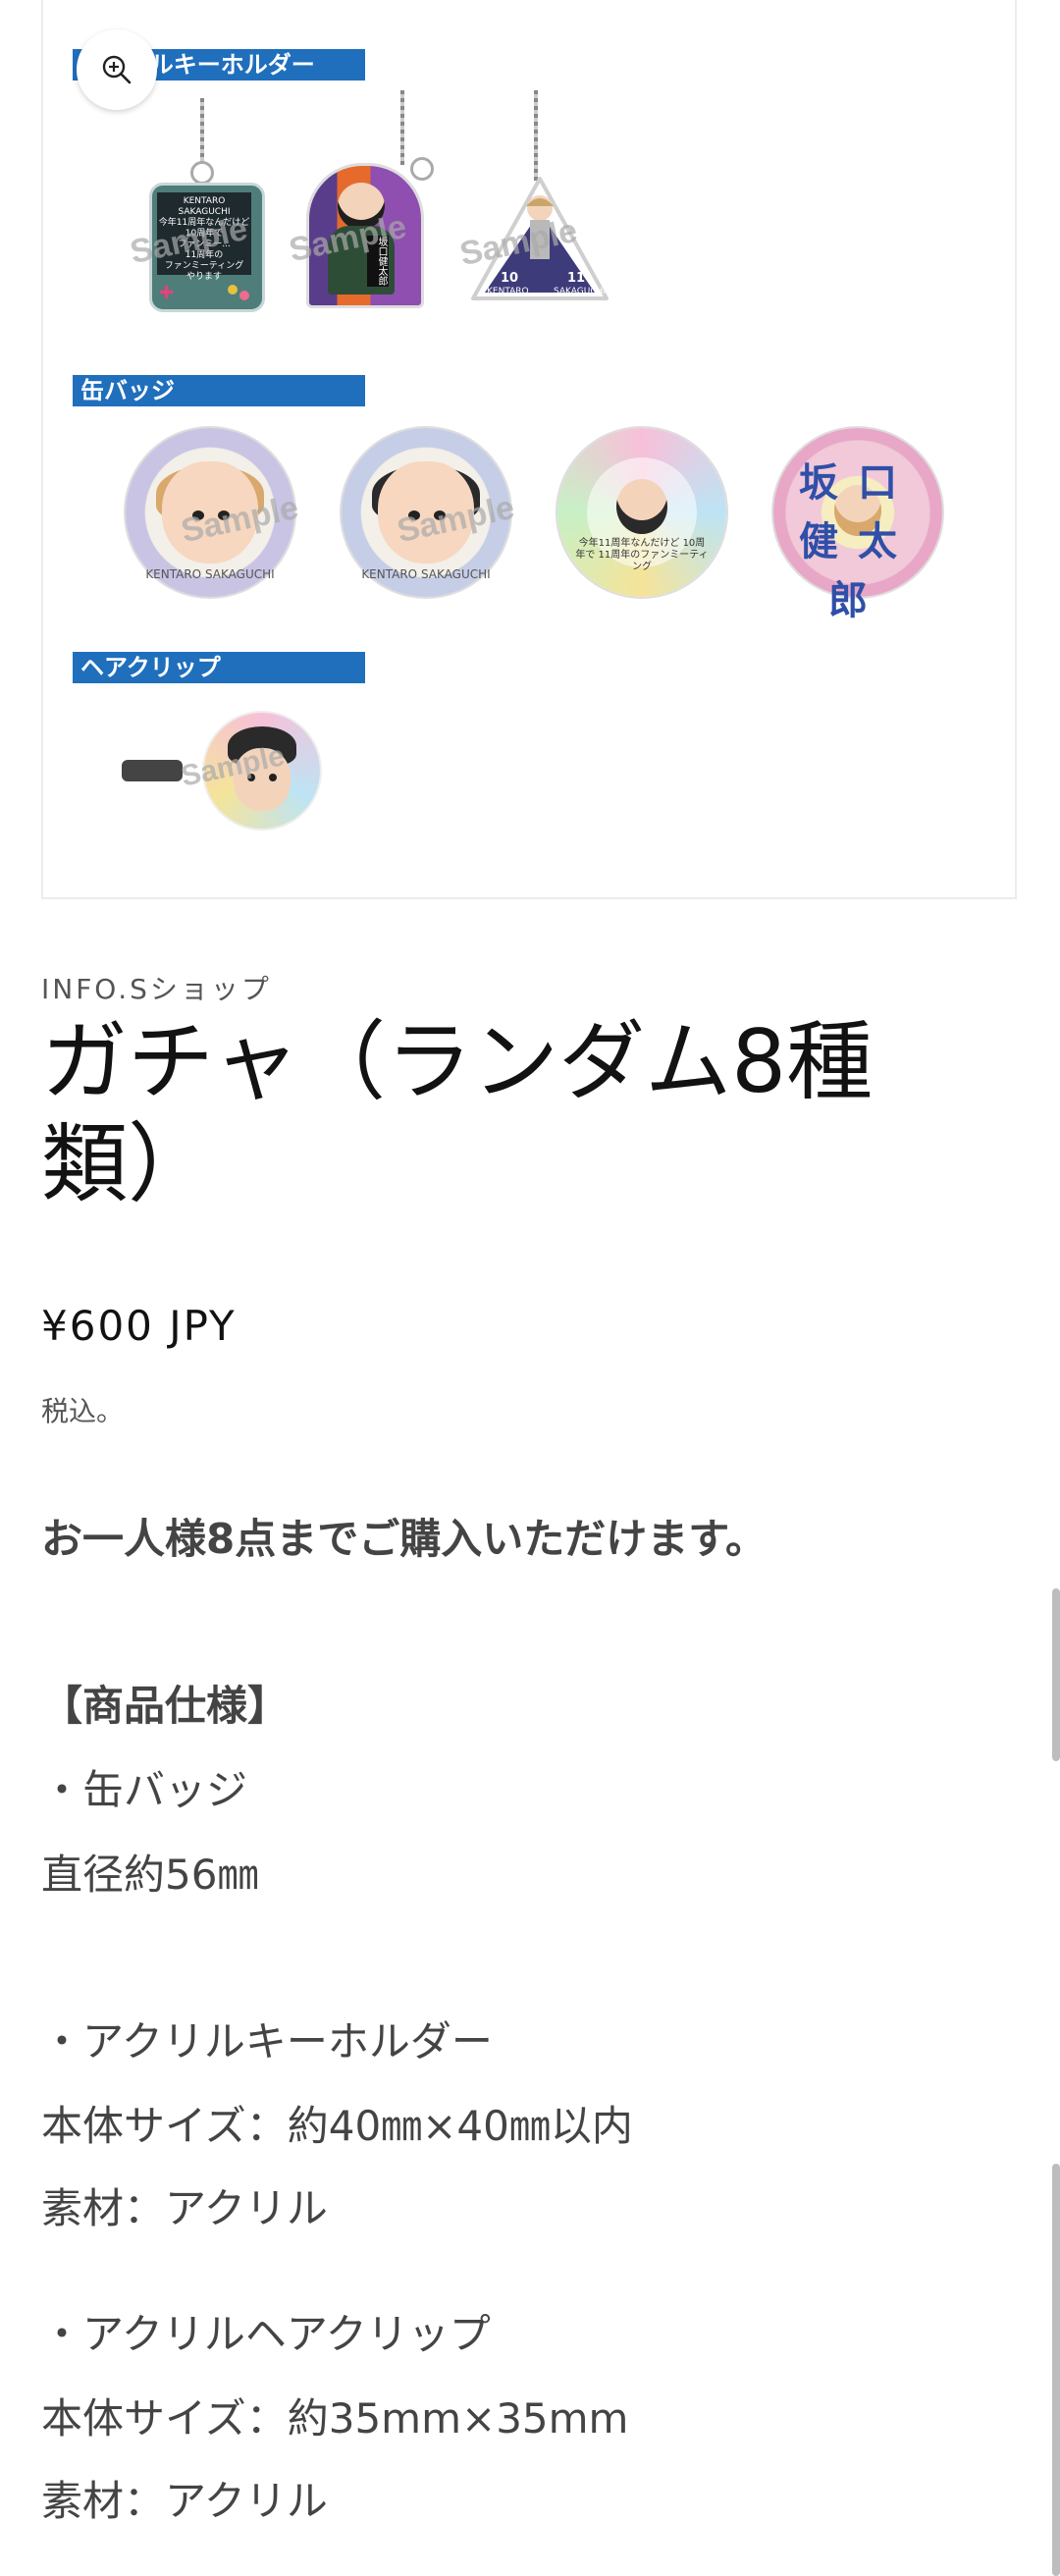  Describe the element at coordinates (267, 2041) in the screenshot. I see `spec-keyholder-item: ・アクリルキーホルダー` at that location.